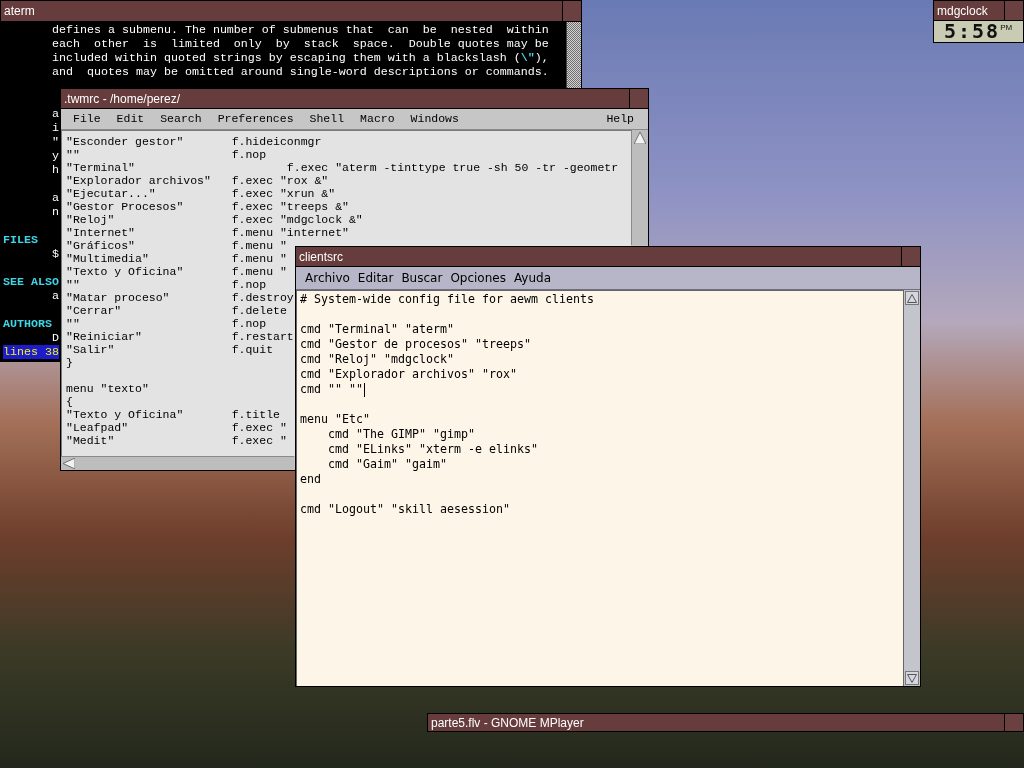 This screenshot has height=768, width=1024. I want to click on menu-item: Shell, so click(327, 119).